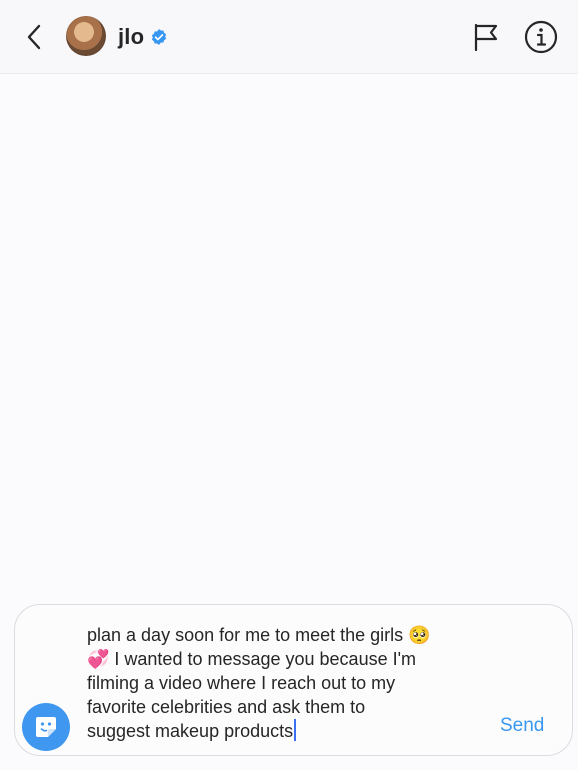  I want to click on avatar, so click(86, 36).